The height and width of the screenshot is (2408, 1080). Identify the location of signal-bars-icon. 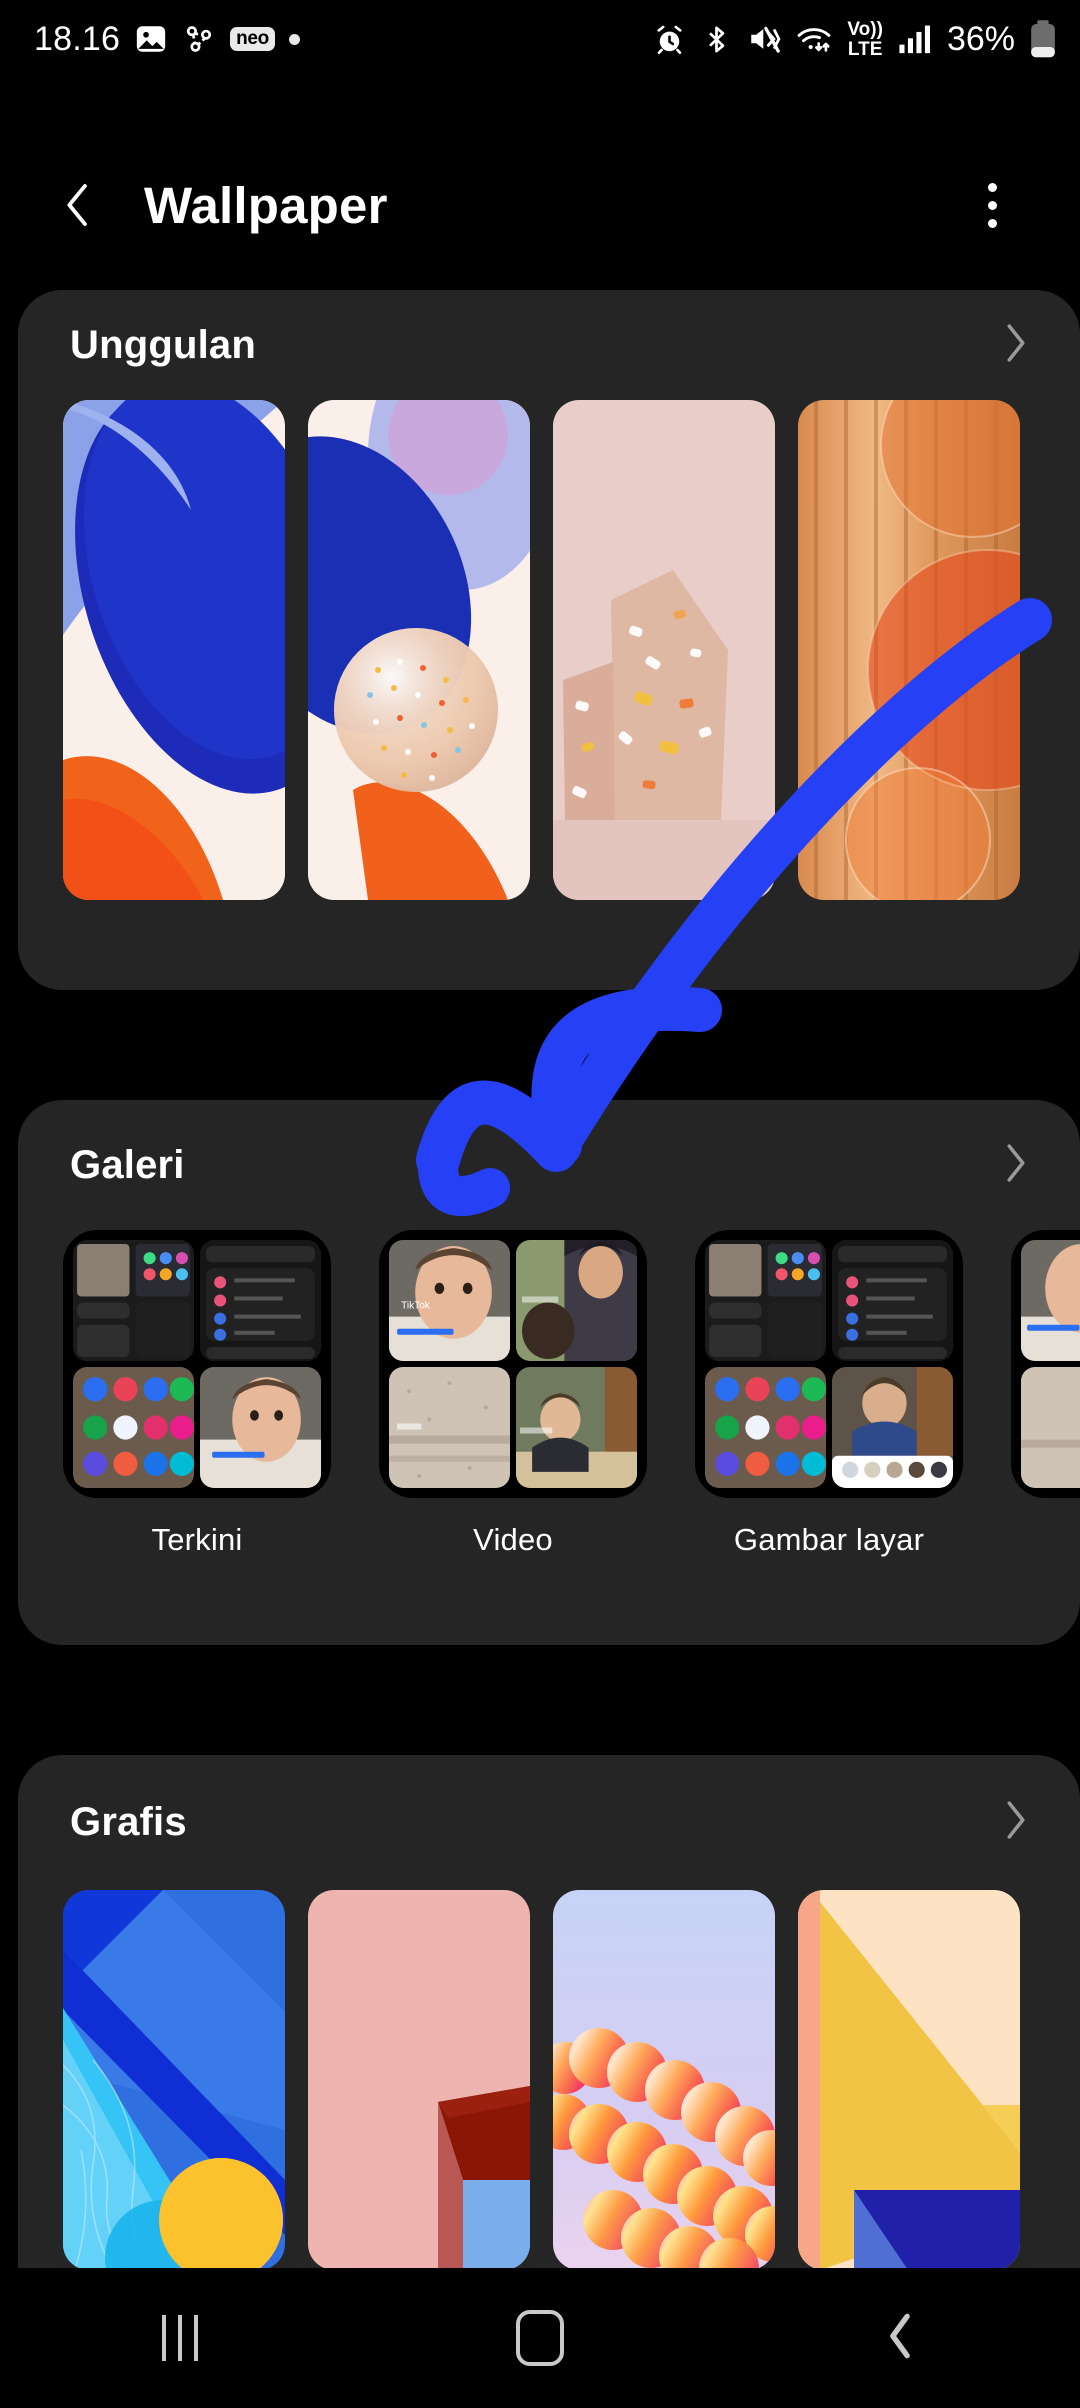
(915, 39).